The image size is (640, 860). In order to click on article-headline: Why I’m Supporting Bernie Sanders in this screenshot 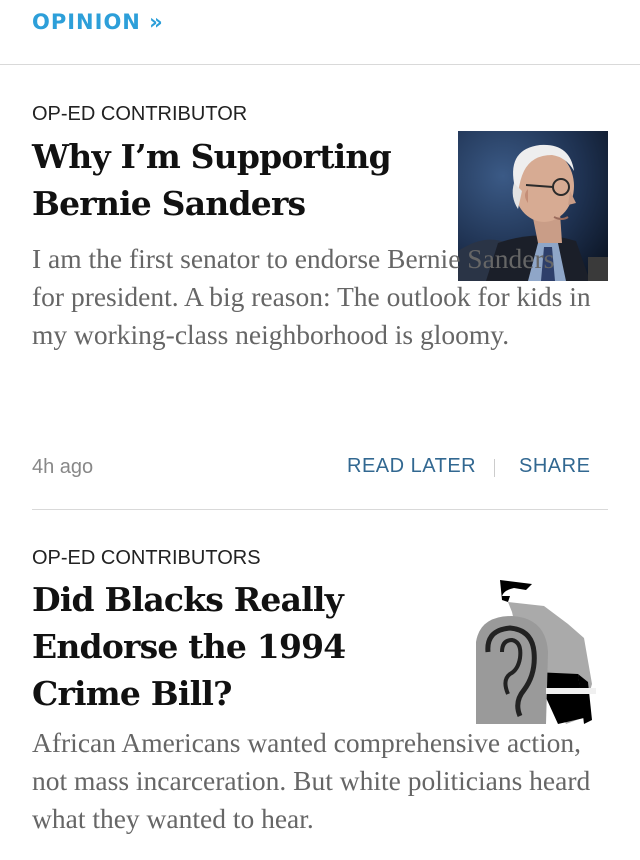, I will do `click(232, 180)`.